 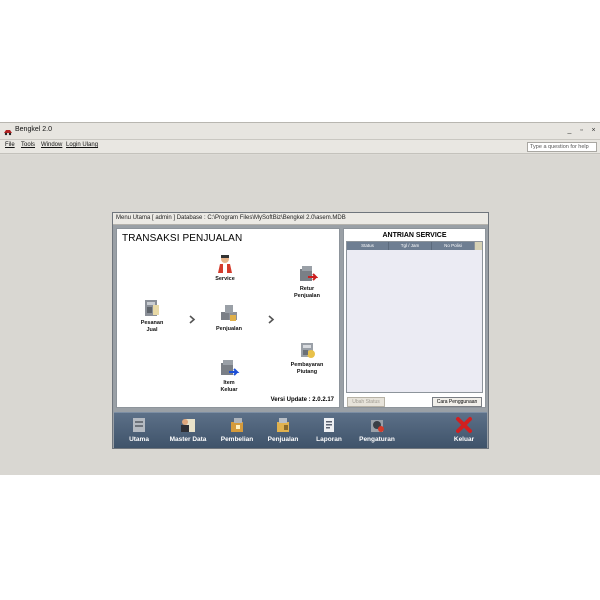 I want to click on box-sell-icon, so click(x=283, y=425).